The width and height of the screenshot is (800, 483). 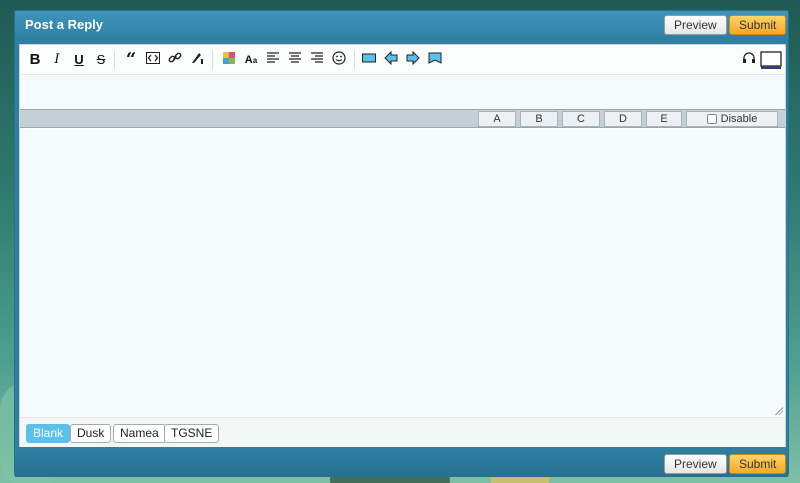 What do you see at coordinates (229, 60) in the screenshot?
I see `color-picker-icon` at bounding box center [229, 60].